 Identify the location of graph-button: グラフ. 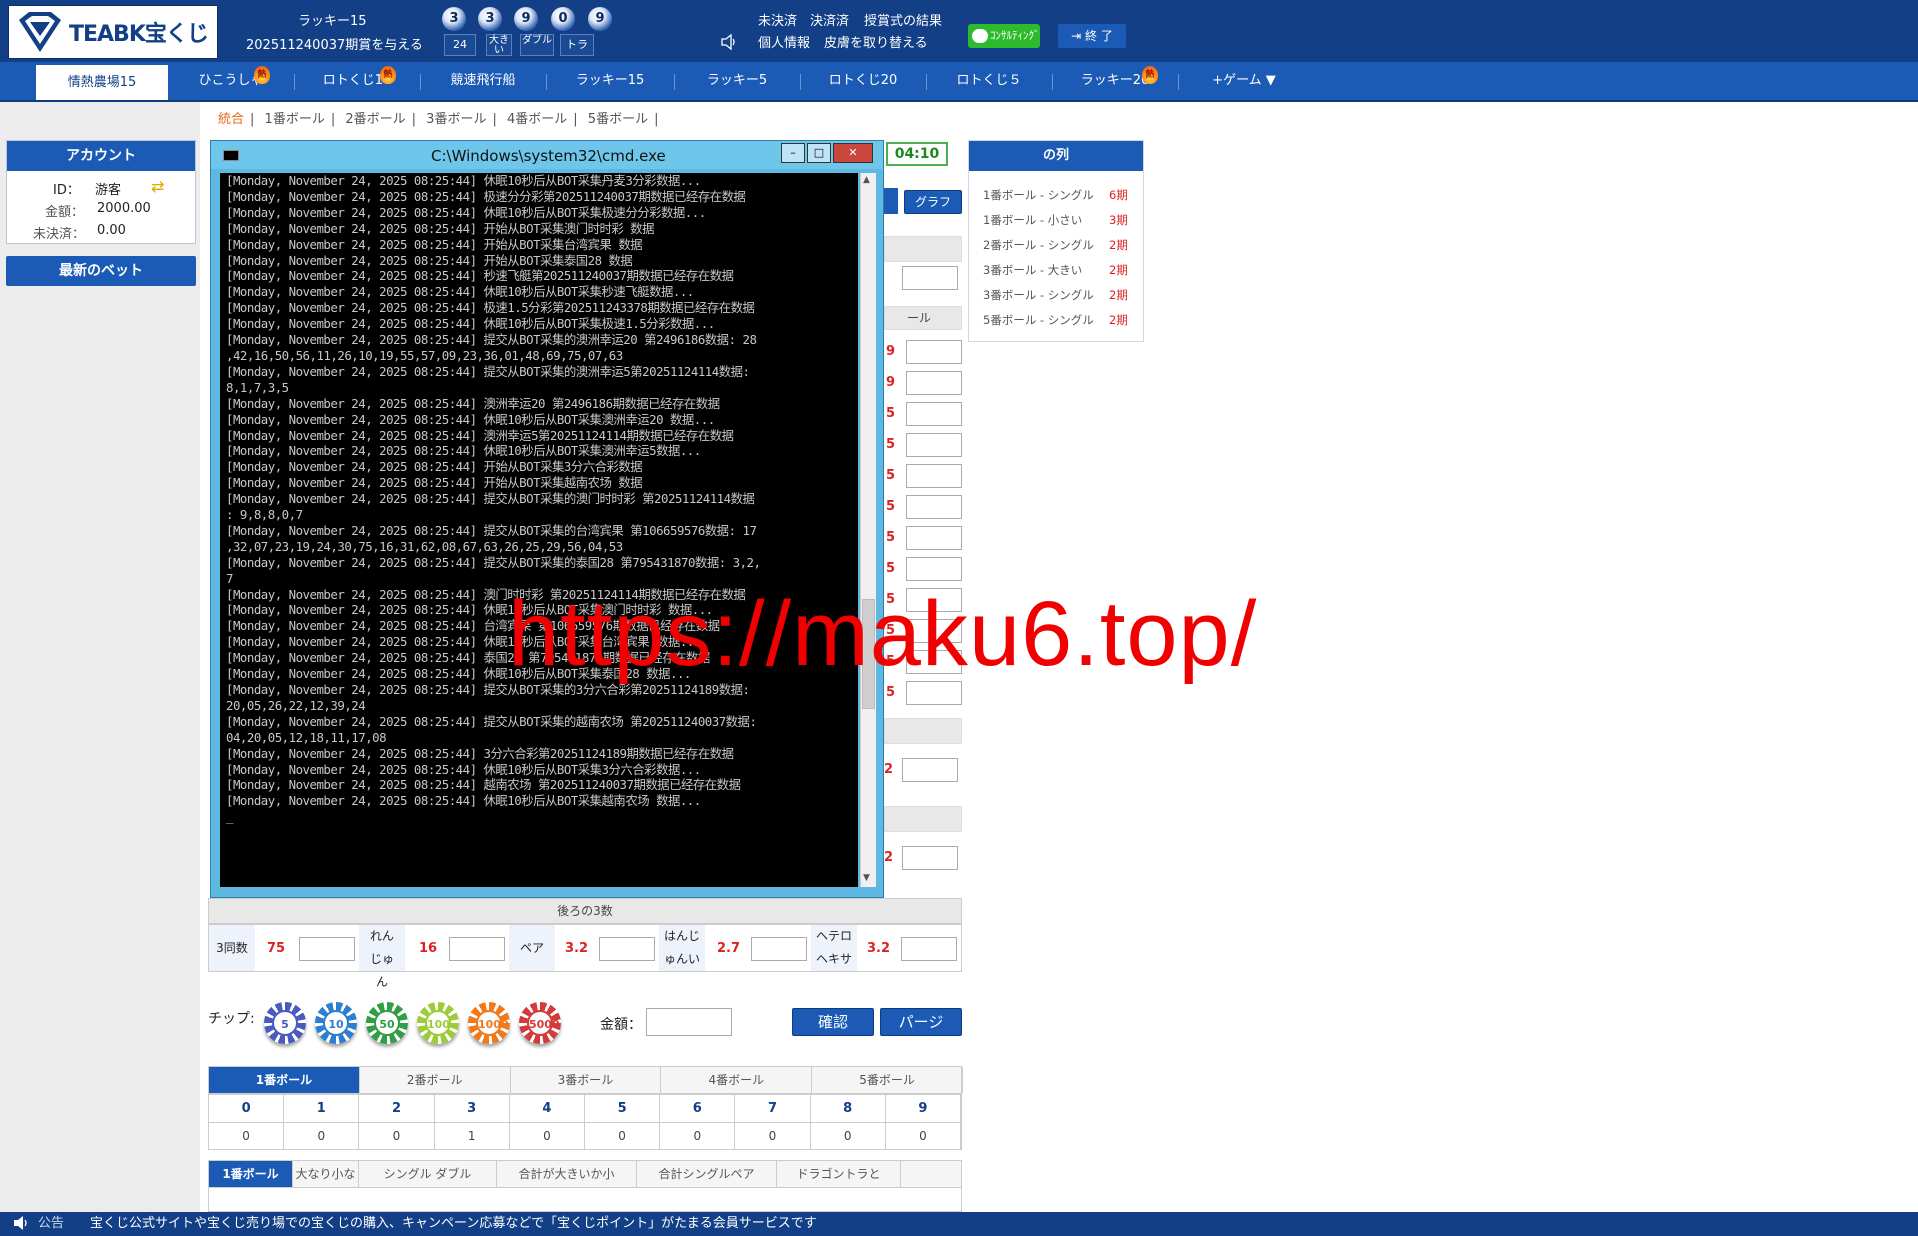
(933, 202).